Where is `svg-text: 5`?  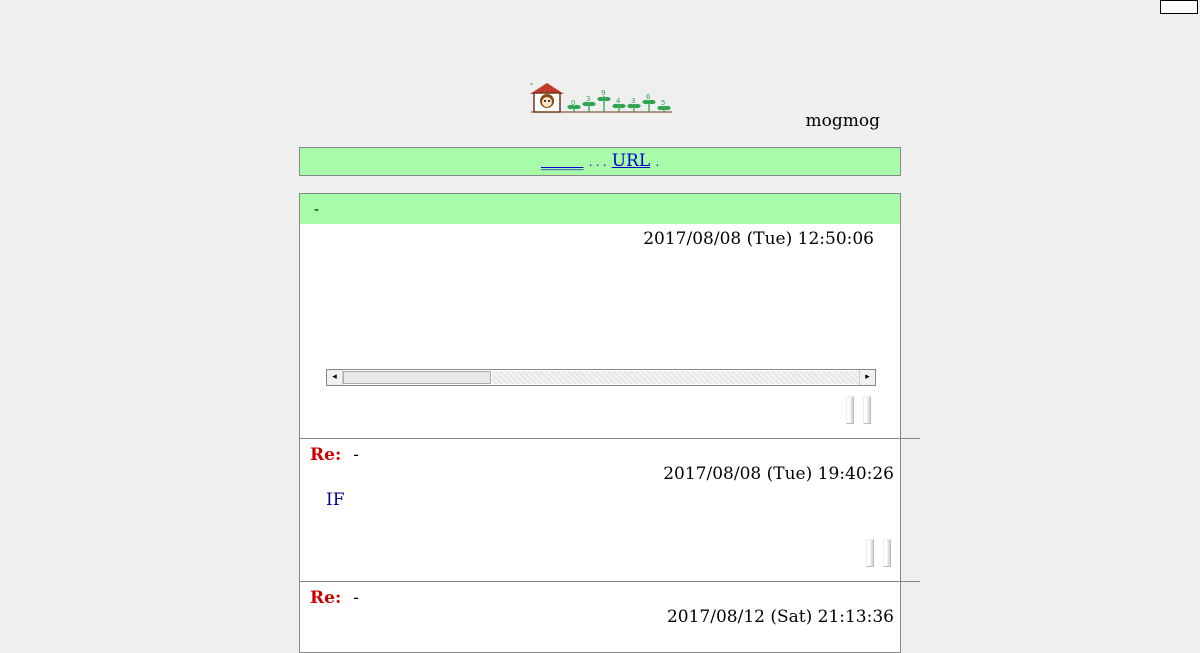 svg-text: 5 is located at coordinates (663, 103).